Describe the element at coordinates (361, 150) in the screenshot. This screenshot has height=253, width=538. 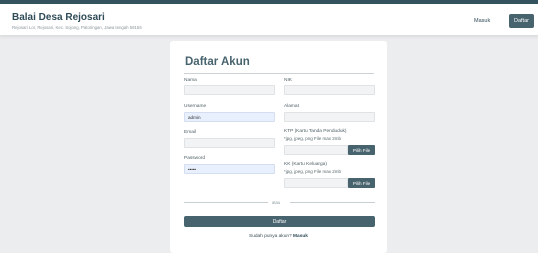
I see `ktp-choose-file-button: Pilih File` at that location.